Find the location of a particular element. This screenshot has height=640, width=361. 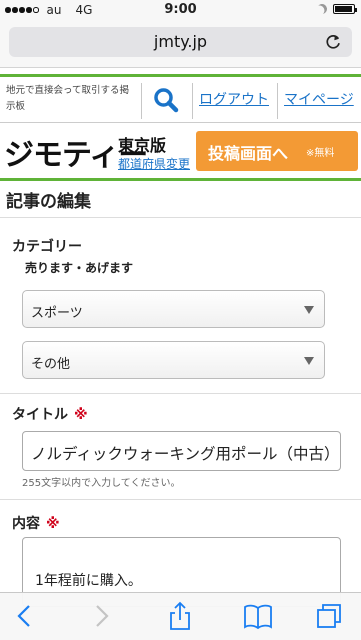

site-nav: 地元で直接会って取引する掲示板 ログアウト マイページ is located at coordinates (180, 100).